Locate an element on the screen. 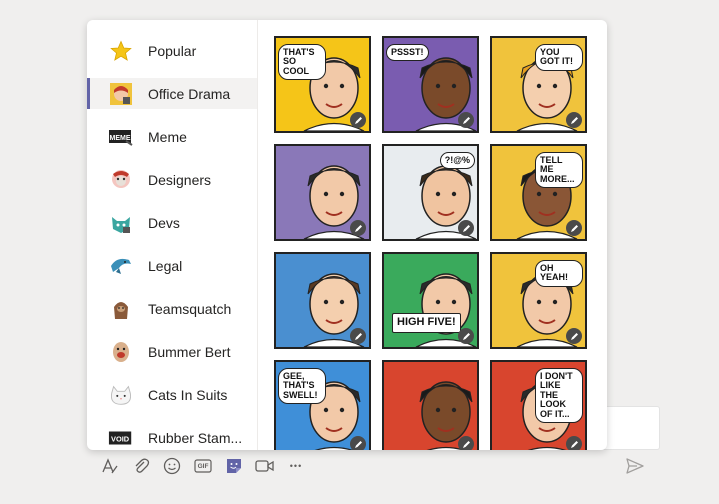  sticker-caption: PSSST! is located at coordinates (407, 53).